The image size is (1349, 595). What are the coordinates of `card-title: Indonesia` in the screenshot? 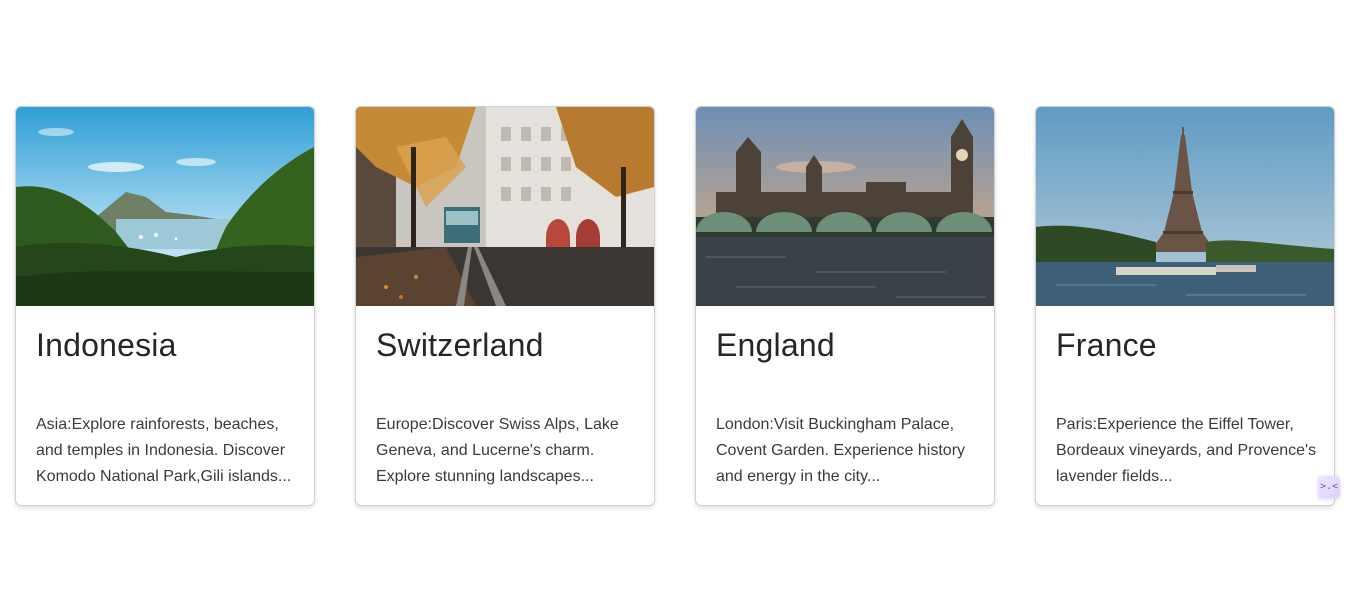 It's located at (106, 345).